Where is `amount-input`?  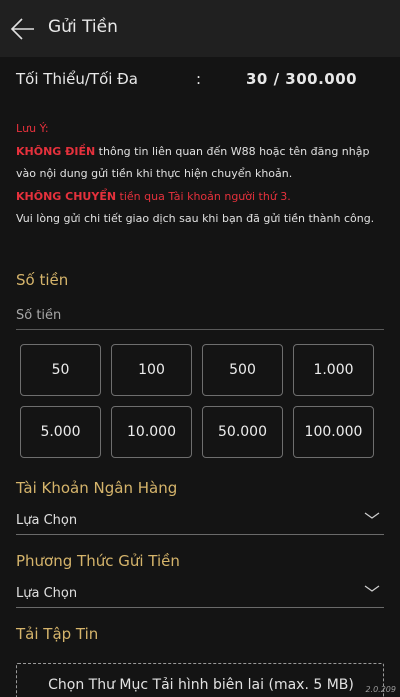 amount-input is located at coordinates (200, 315).